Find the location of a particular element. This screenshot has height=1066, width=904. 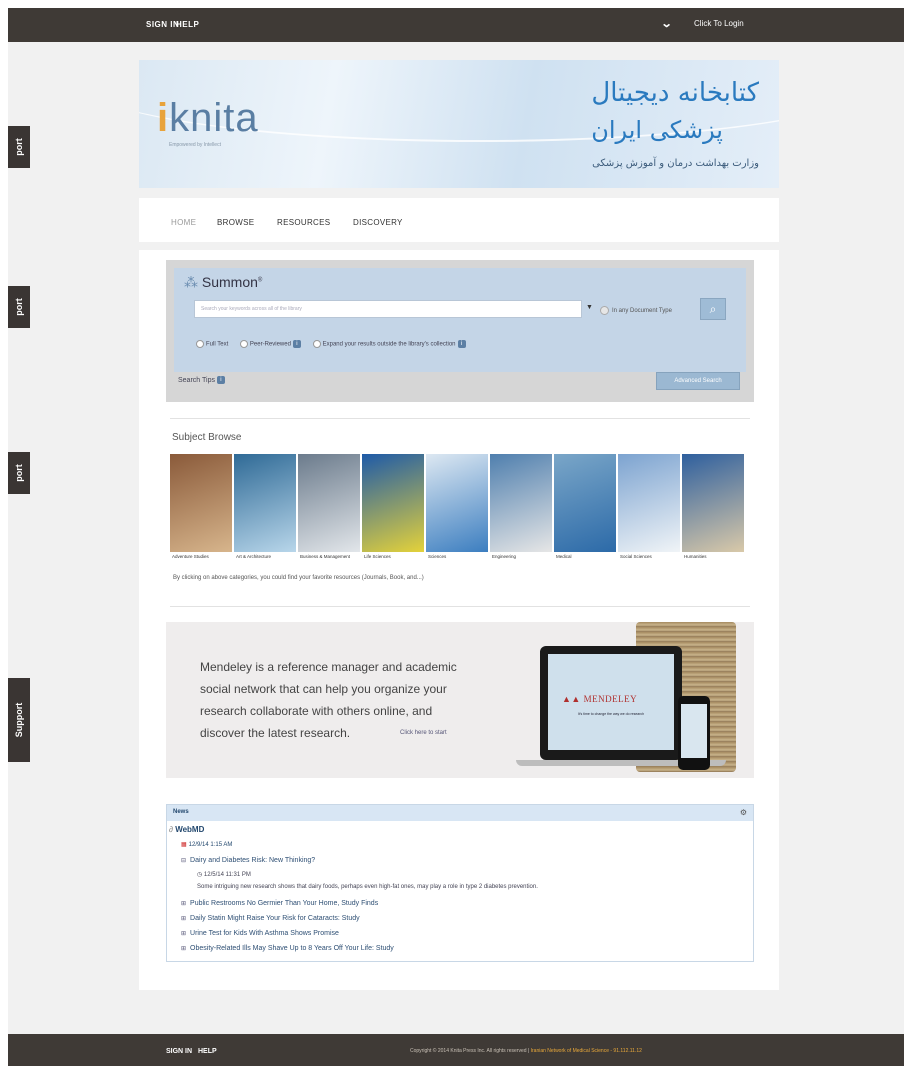

expand-results-checkbox is located at coordinates (316, 344).